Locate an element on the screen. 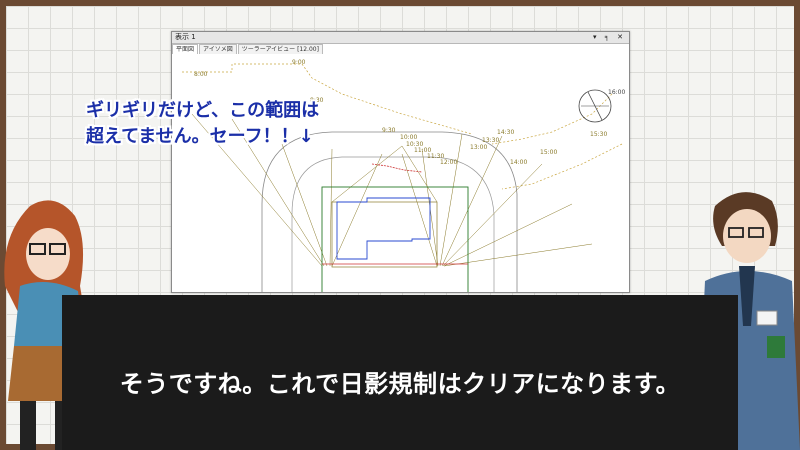  time-label: 10:00 is located at coordinates (408, 137).